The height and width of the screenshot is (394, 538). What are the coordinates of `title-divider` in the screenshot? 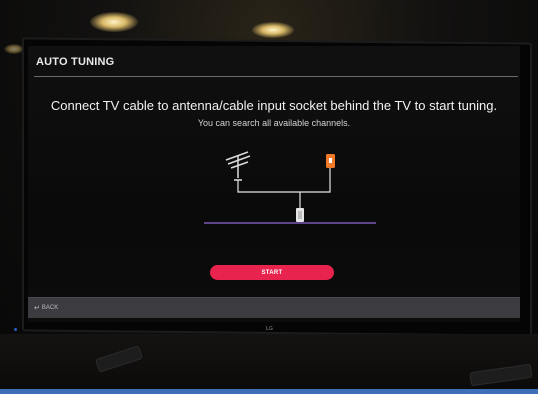 It's located at (276, 76).